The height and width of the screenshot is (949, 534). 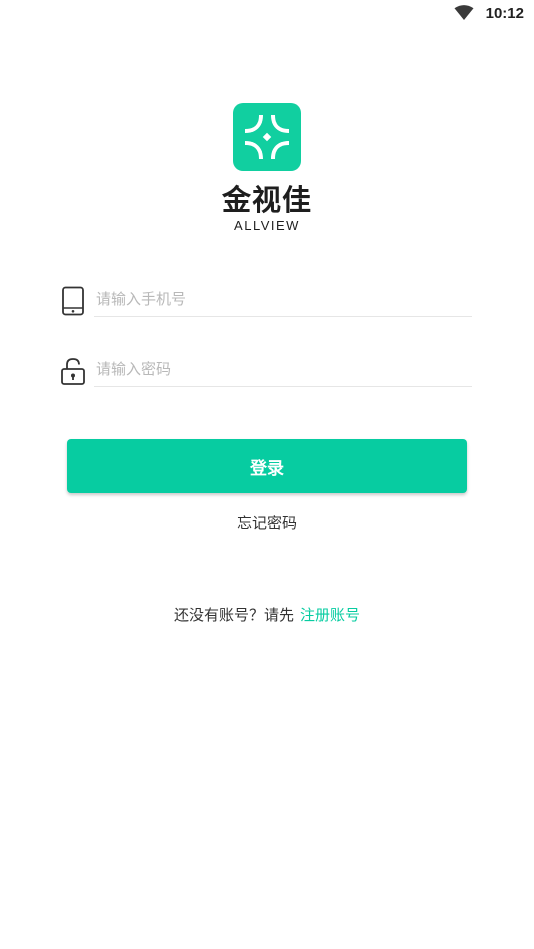 I want to click on brand-subtitle: ALLVIEW, so click(x=267, y=225).